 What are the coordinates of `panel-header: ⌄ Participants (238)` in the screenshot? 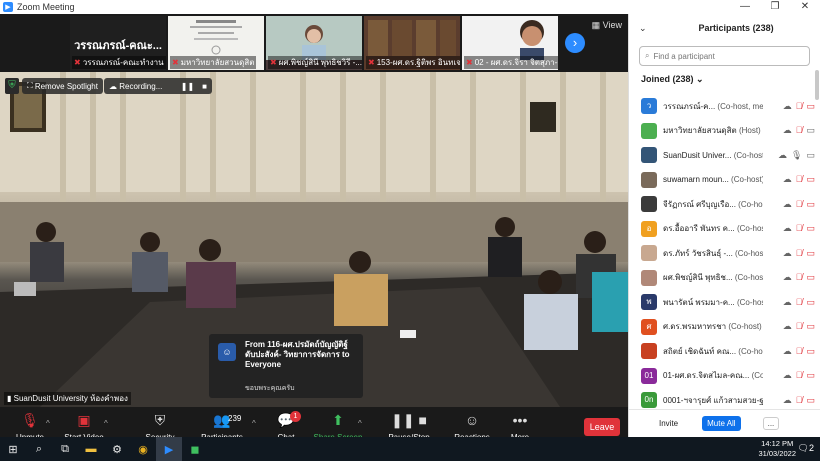 It's located at (724, 28).